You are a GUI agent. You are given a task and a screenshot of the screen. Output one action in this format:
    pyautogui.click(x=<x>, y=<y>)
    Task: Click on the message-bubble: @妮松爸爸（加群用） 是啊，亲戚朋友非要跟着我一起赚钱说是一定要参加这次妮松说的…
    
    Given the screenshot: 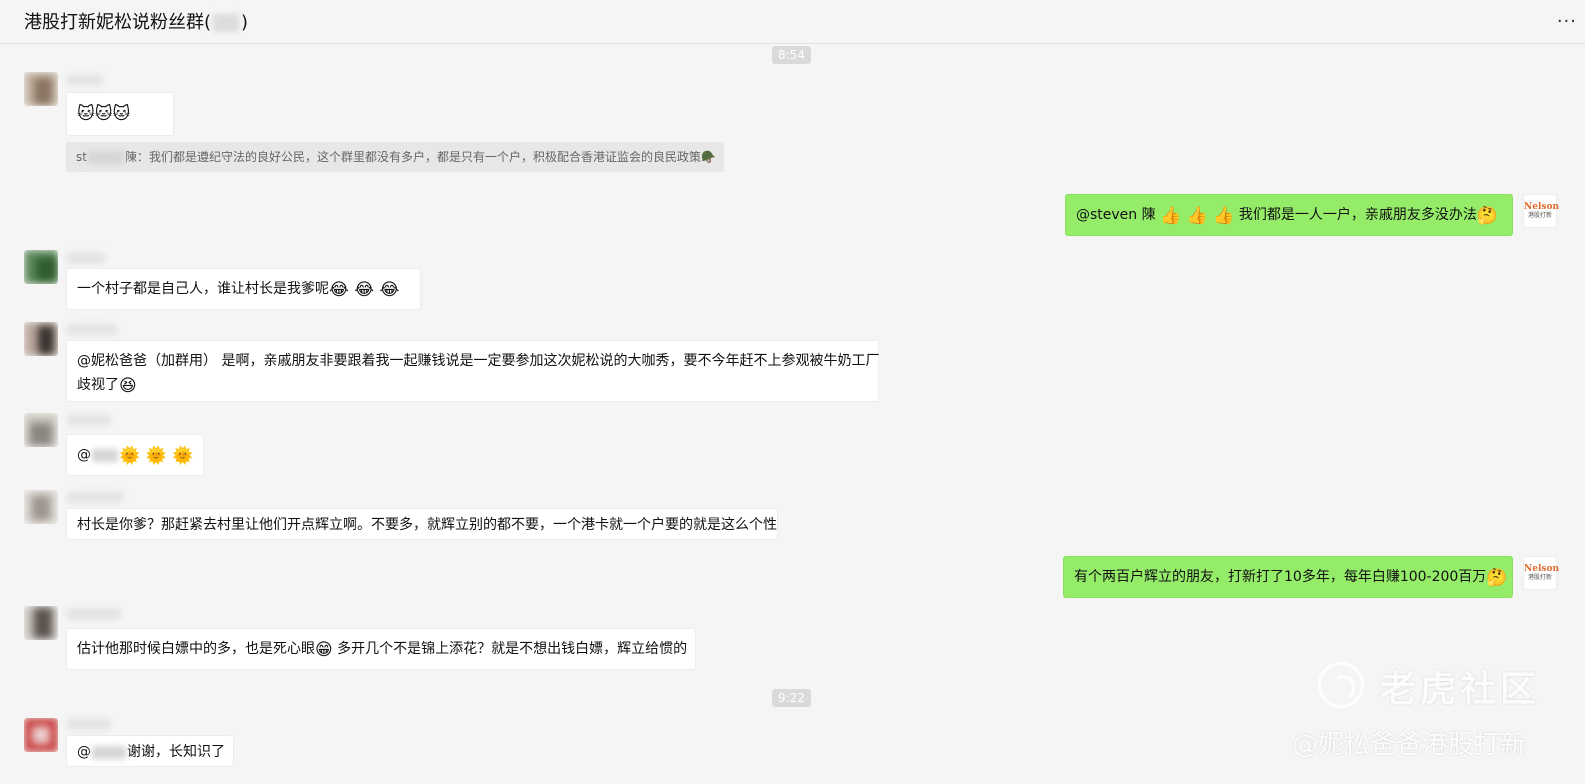 What is the action you would take?
    pyautogui.click(x=472, y=371)
    